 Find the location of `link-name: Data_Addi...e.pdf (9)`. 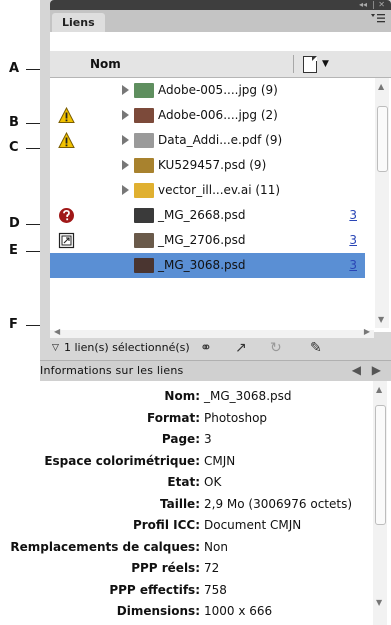

link-name: Data_Addi...e.pdf (9) is located at coordinates (220, 140).